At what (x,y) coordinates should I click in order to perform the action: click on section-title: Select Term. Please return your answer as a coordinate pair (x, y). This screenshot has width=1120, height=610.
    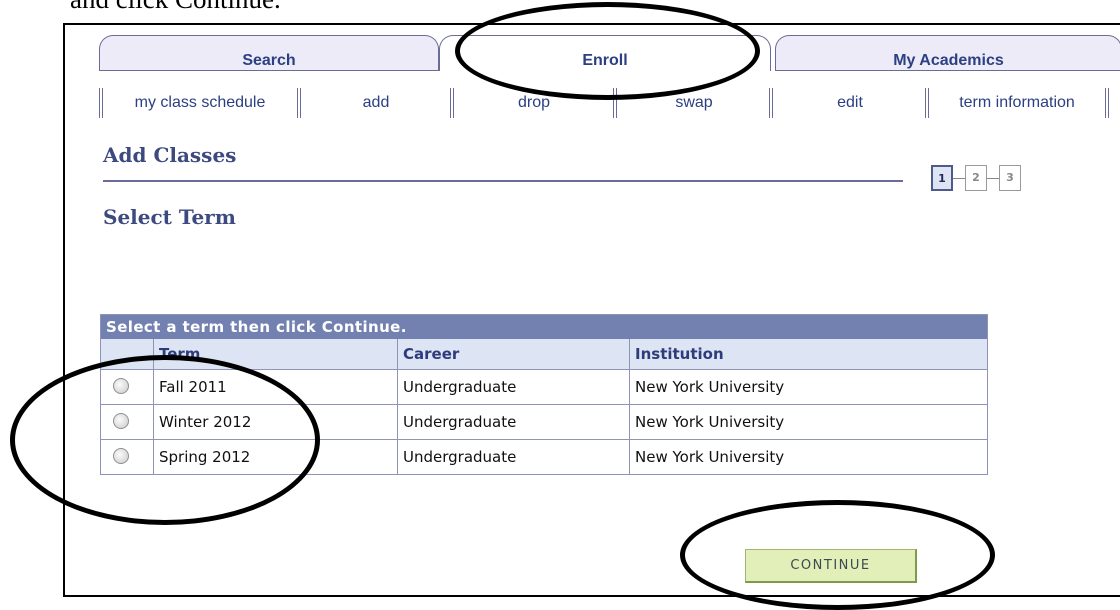
    Looking at the image, I should click on (169, 217).